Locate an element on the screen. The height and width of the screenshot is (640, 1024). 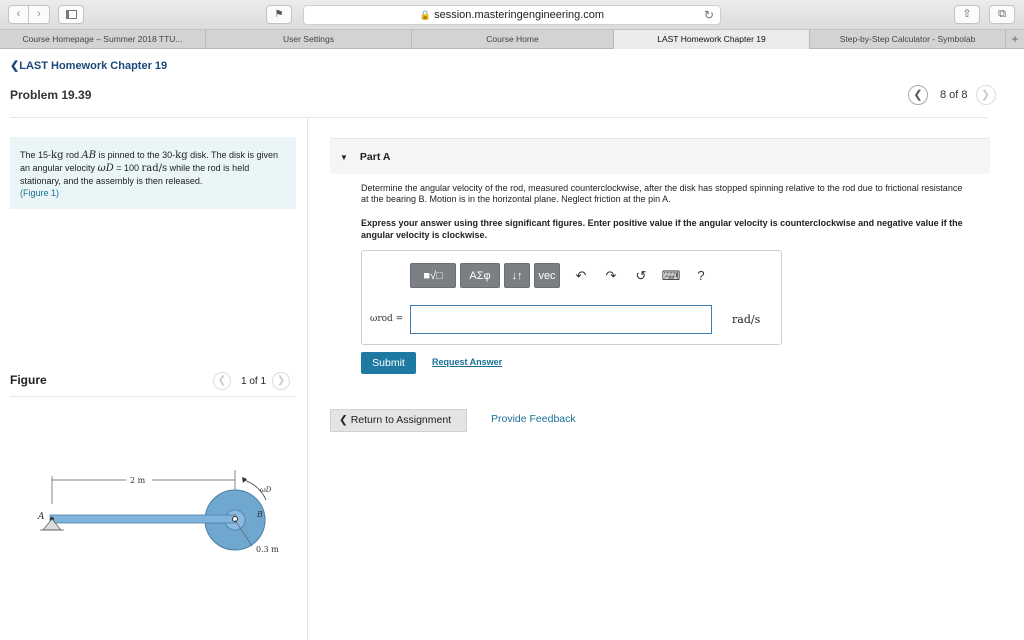
figure-pager-text: 1 of 1 is located at coordinates (254, 381).